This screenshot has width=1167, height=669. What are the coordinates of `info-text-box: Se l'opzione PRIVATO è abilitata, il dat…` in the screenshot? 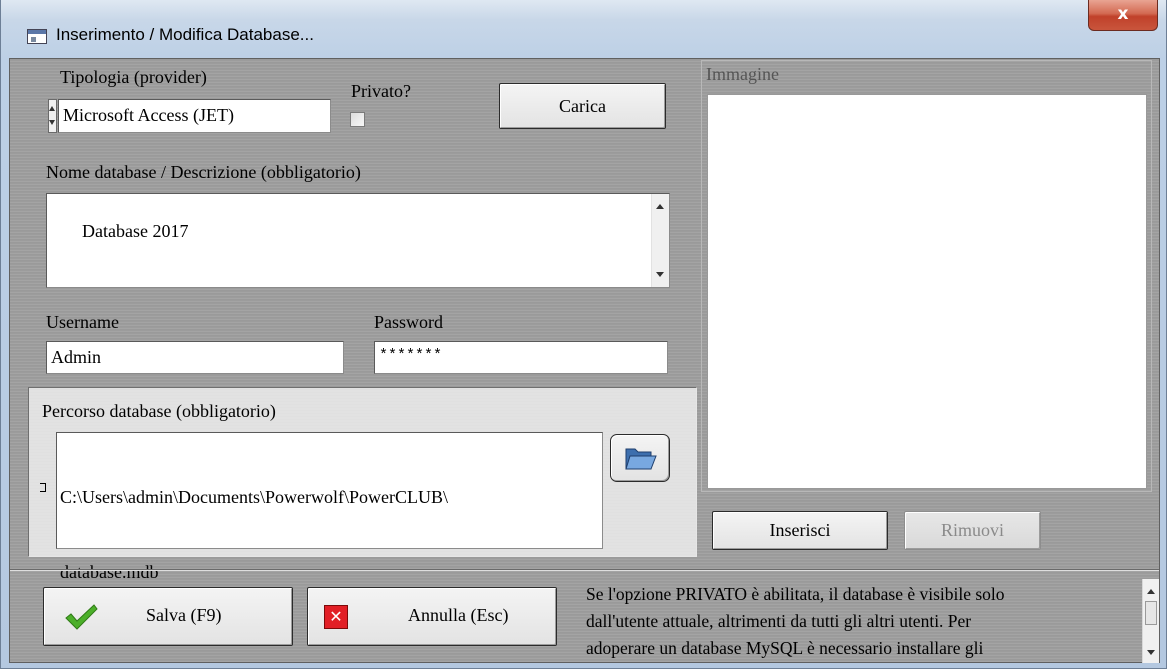 It's located at (872, 621).